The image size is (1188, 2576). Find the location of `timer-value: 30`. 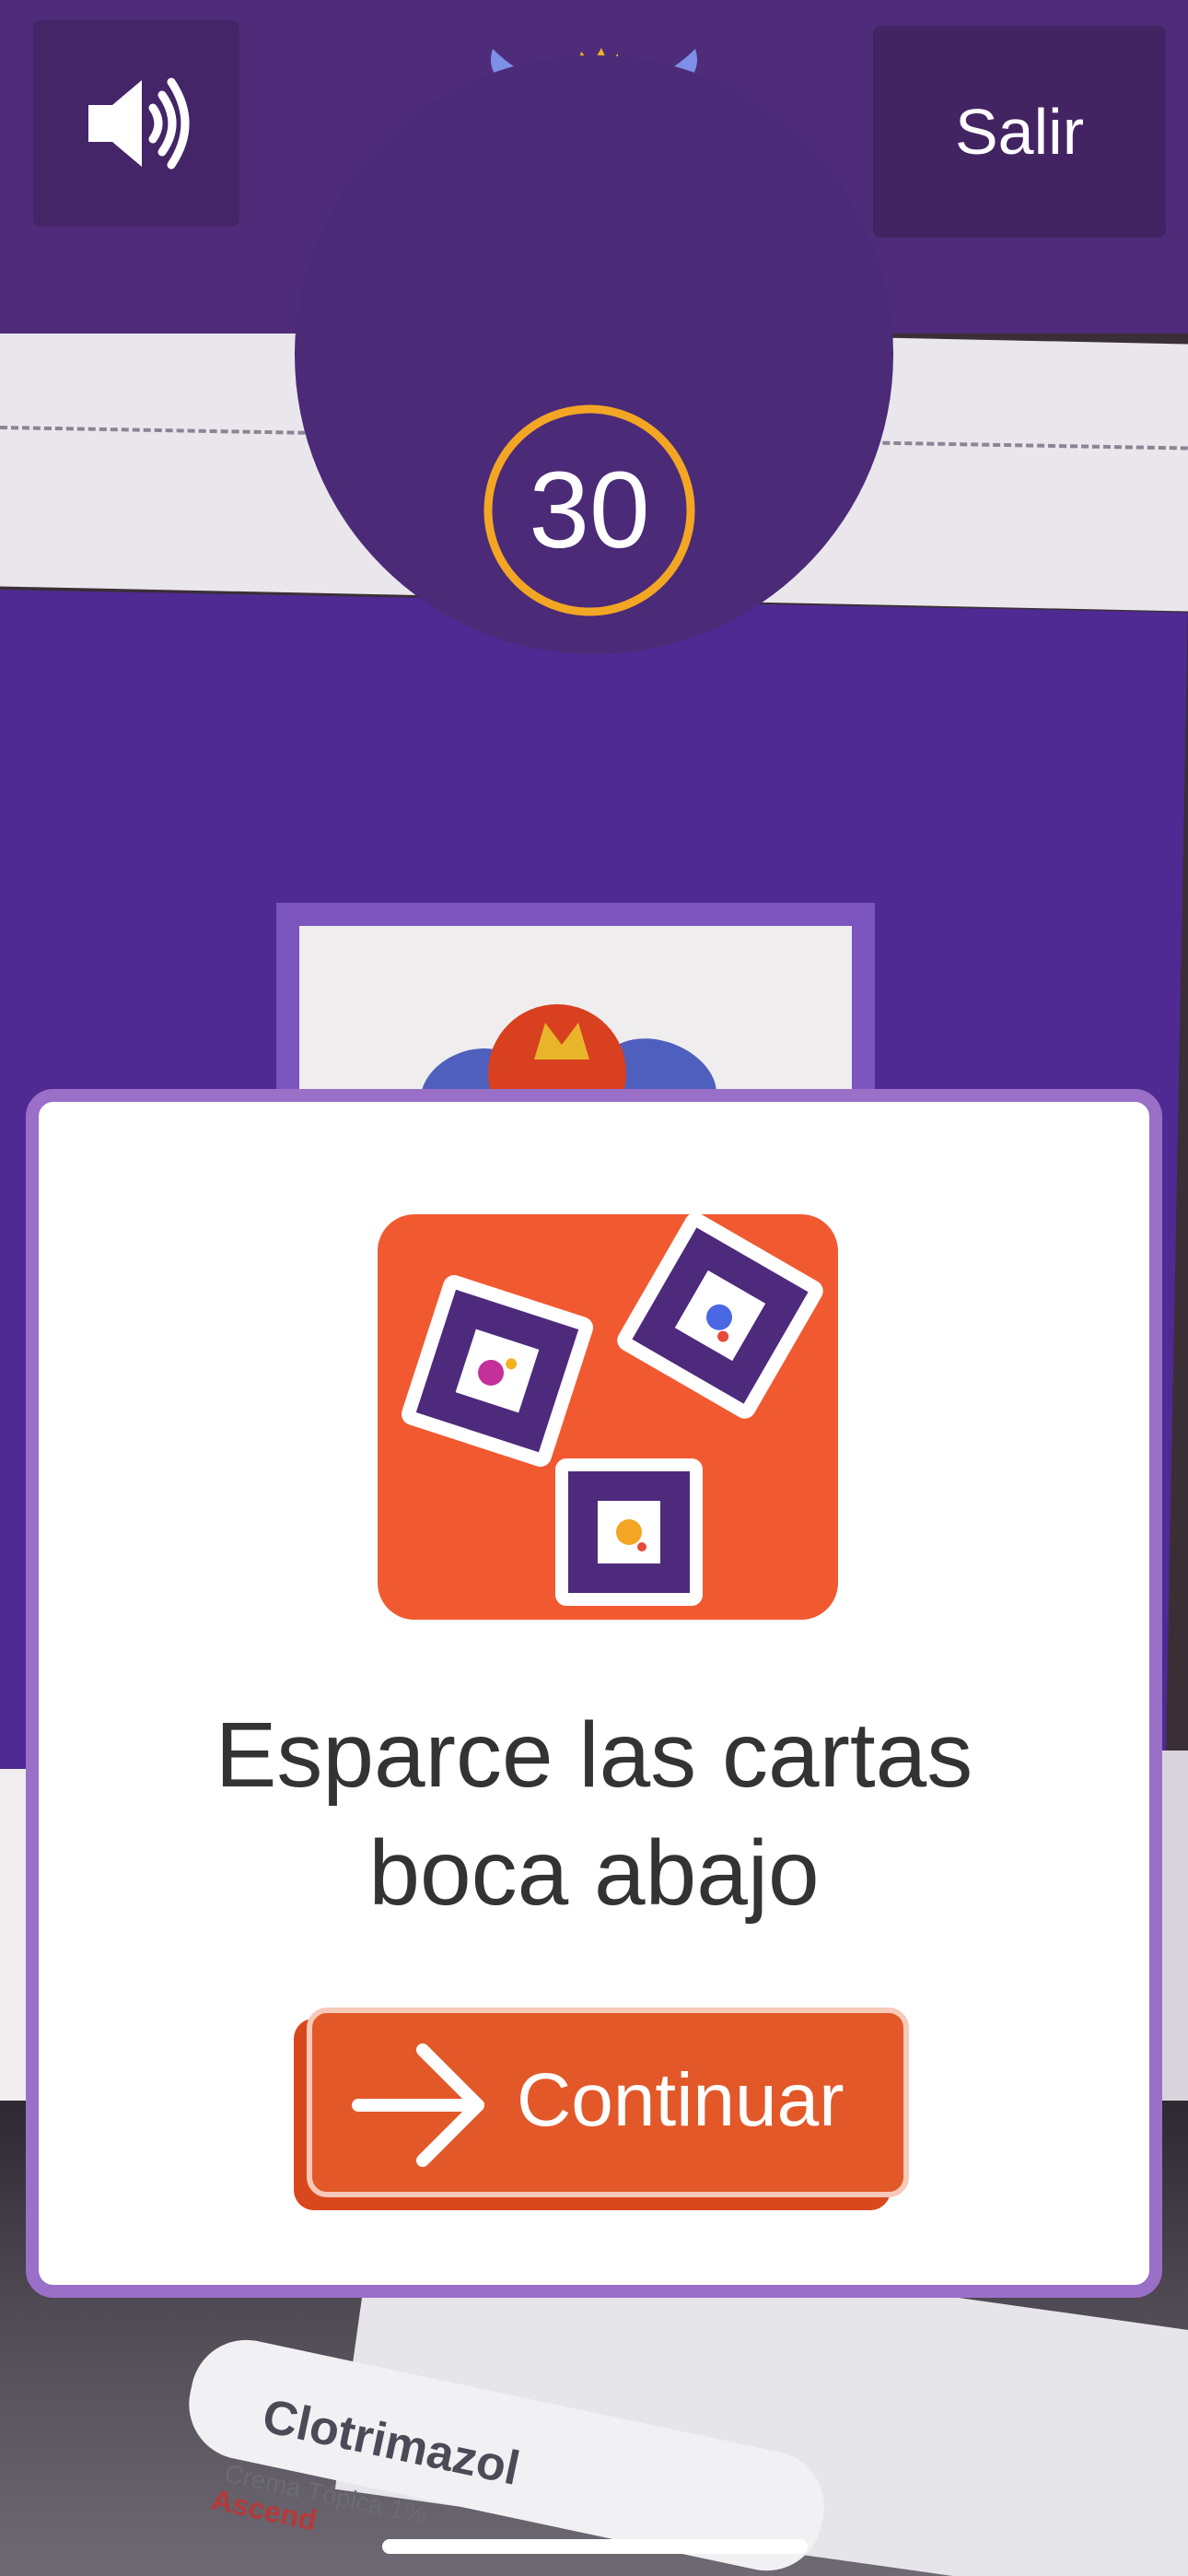

timer-value: 30 is located at coordinates (589, 510).